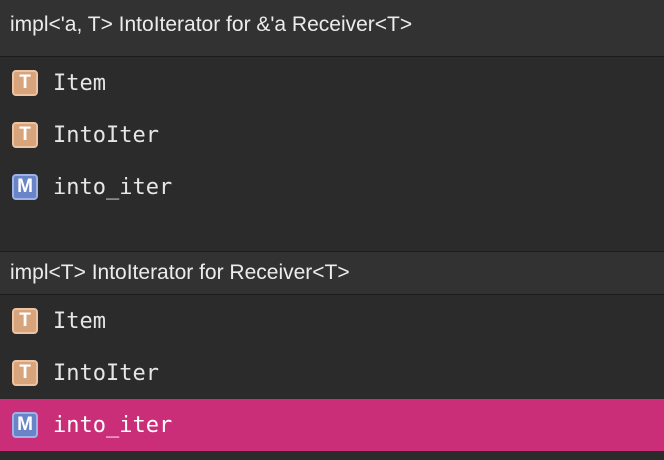 The width and height of the screenshot is (664, 460). What do you see at coordinates (180, 272) in the screenshot?
I see `impl-group-header-text: impl<T> IntoIterator for Receiver<T>` at bounding box center [180, 272].